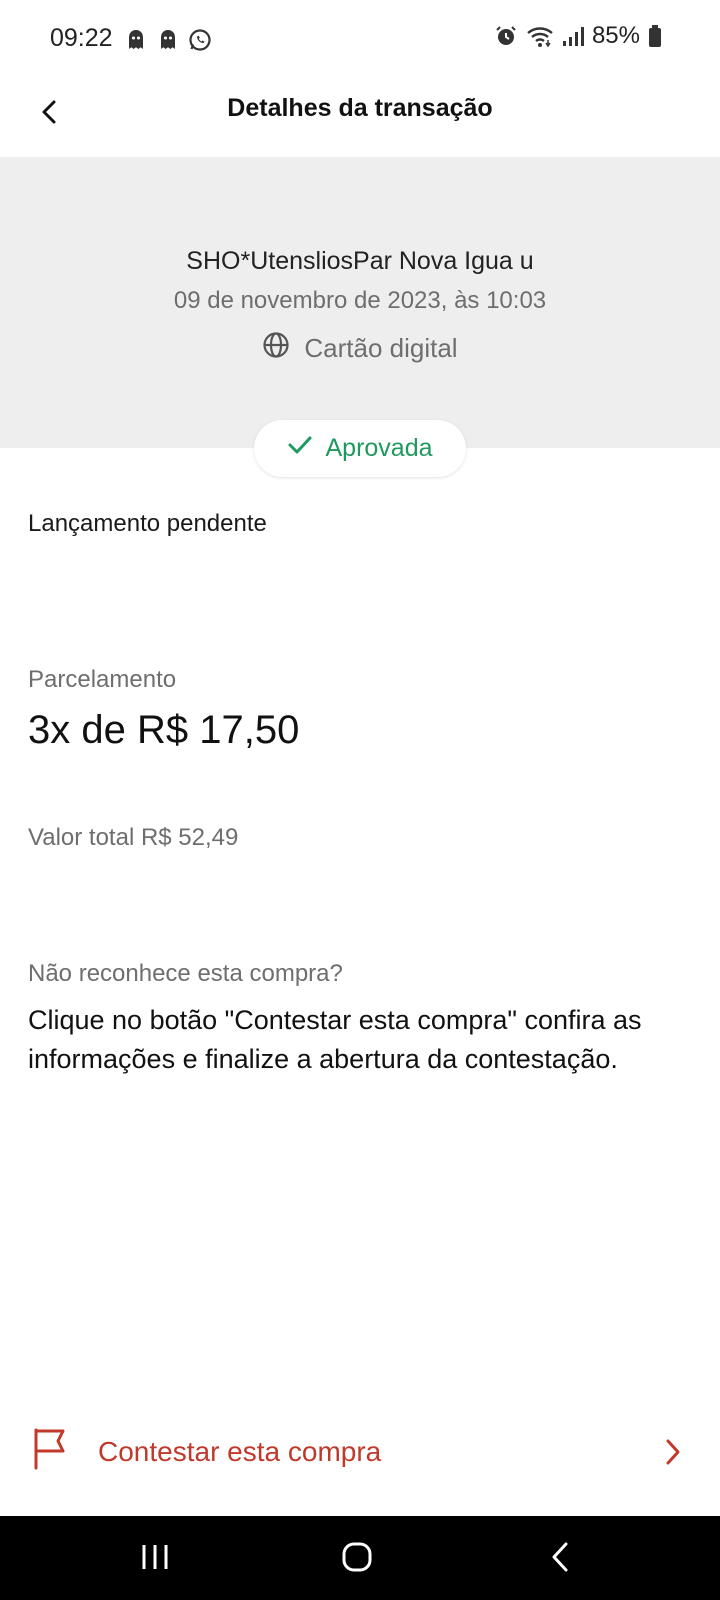 This screenshot has width=720, height=1600. I want to click on dispute-button: Contestar esta compra, so click(360, 1453).